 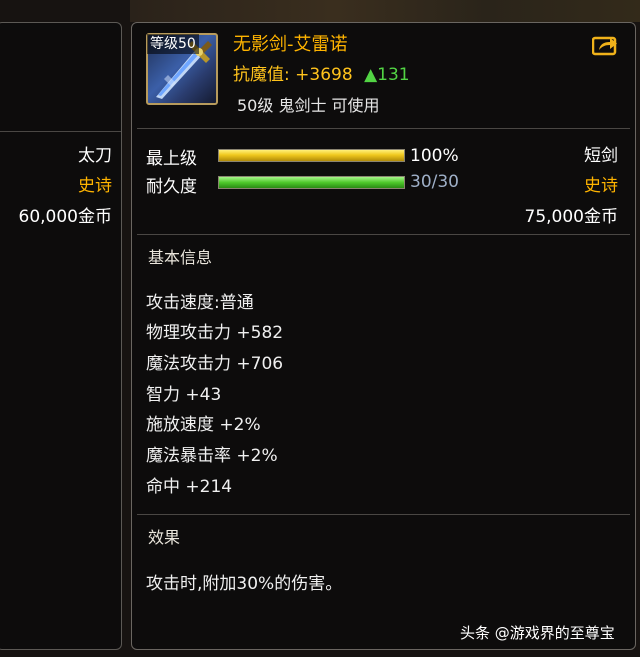 What do you see at coordinates (601, 156) in the screenshot?
I see `weapon-type: 短剑` at bounding box center [601, 156].